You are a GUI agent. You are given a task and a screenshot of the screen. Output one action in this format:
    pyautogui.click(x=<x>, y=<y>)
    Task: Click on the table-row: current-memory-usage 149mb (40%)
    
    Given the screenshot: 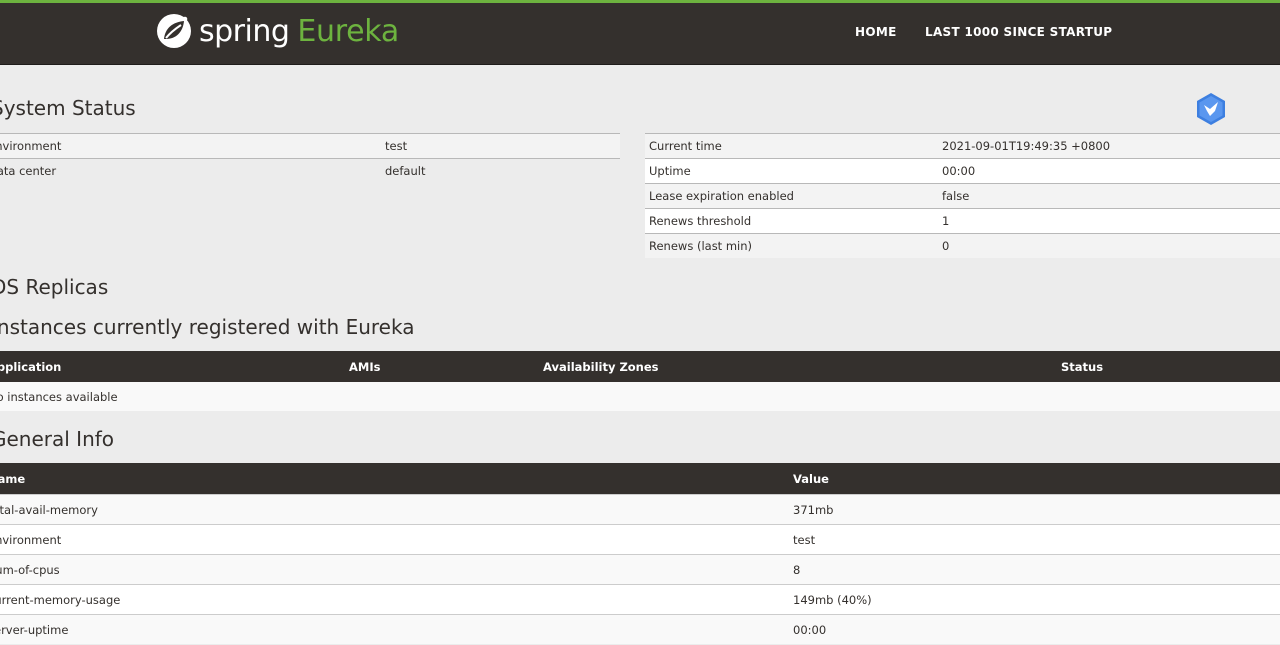 What is the action you would take?
    pyautogui.click(x=640, y=599)
    